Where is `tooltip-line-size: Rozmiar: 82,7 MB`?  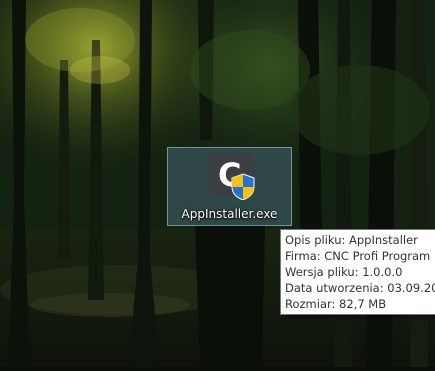 tooltip-line-size: Rozmiar: 82,7 MB is located at coordinates (336, 304).